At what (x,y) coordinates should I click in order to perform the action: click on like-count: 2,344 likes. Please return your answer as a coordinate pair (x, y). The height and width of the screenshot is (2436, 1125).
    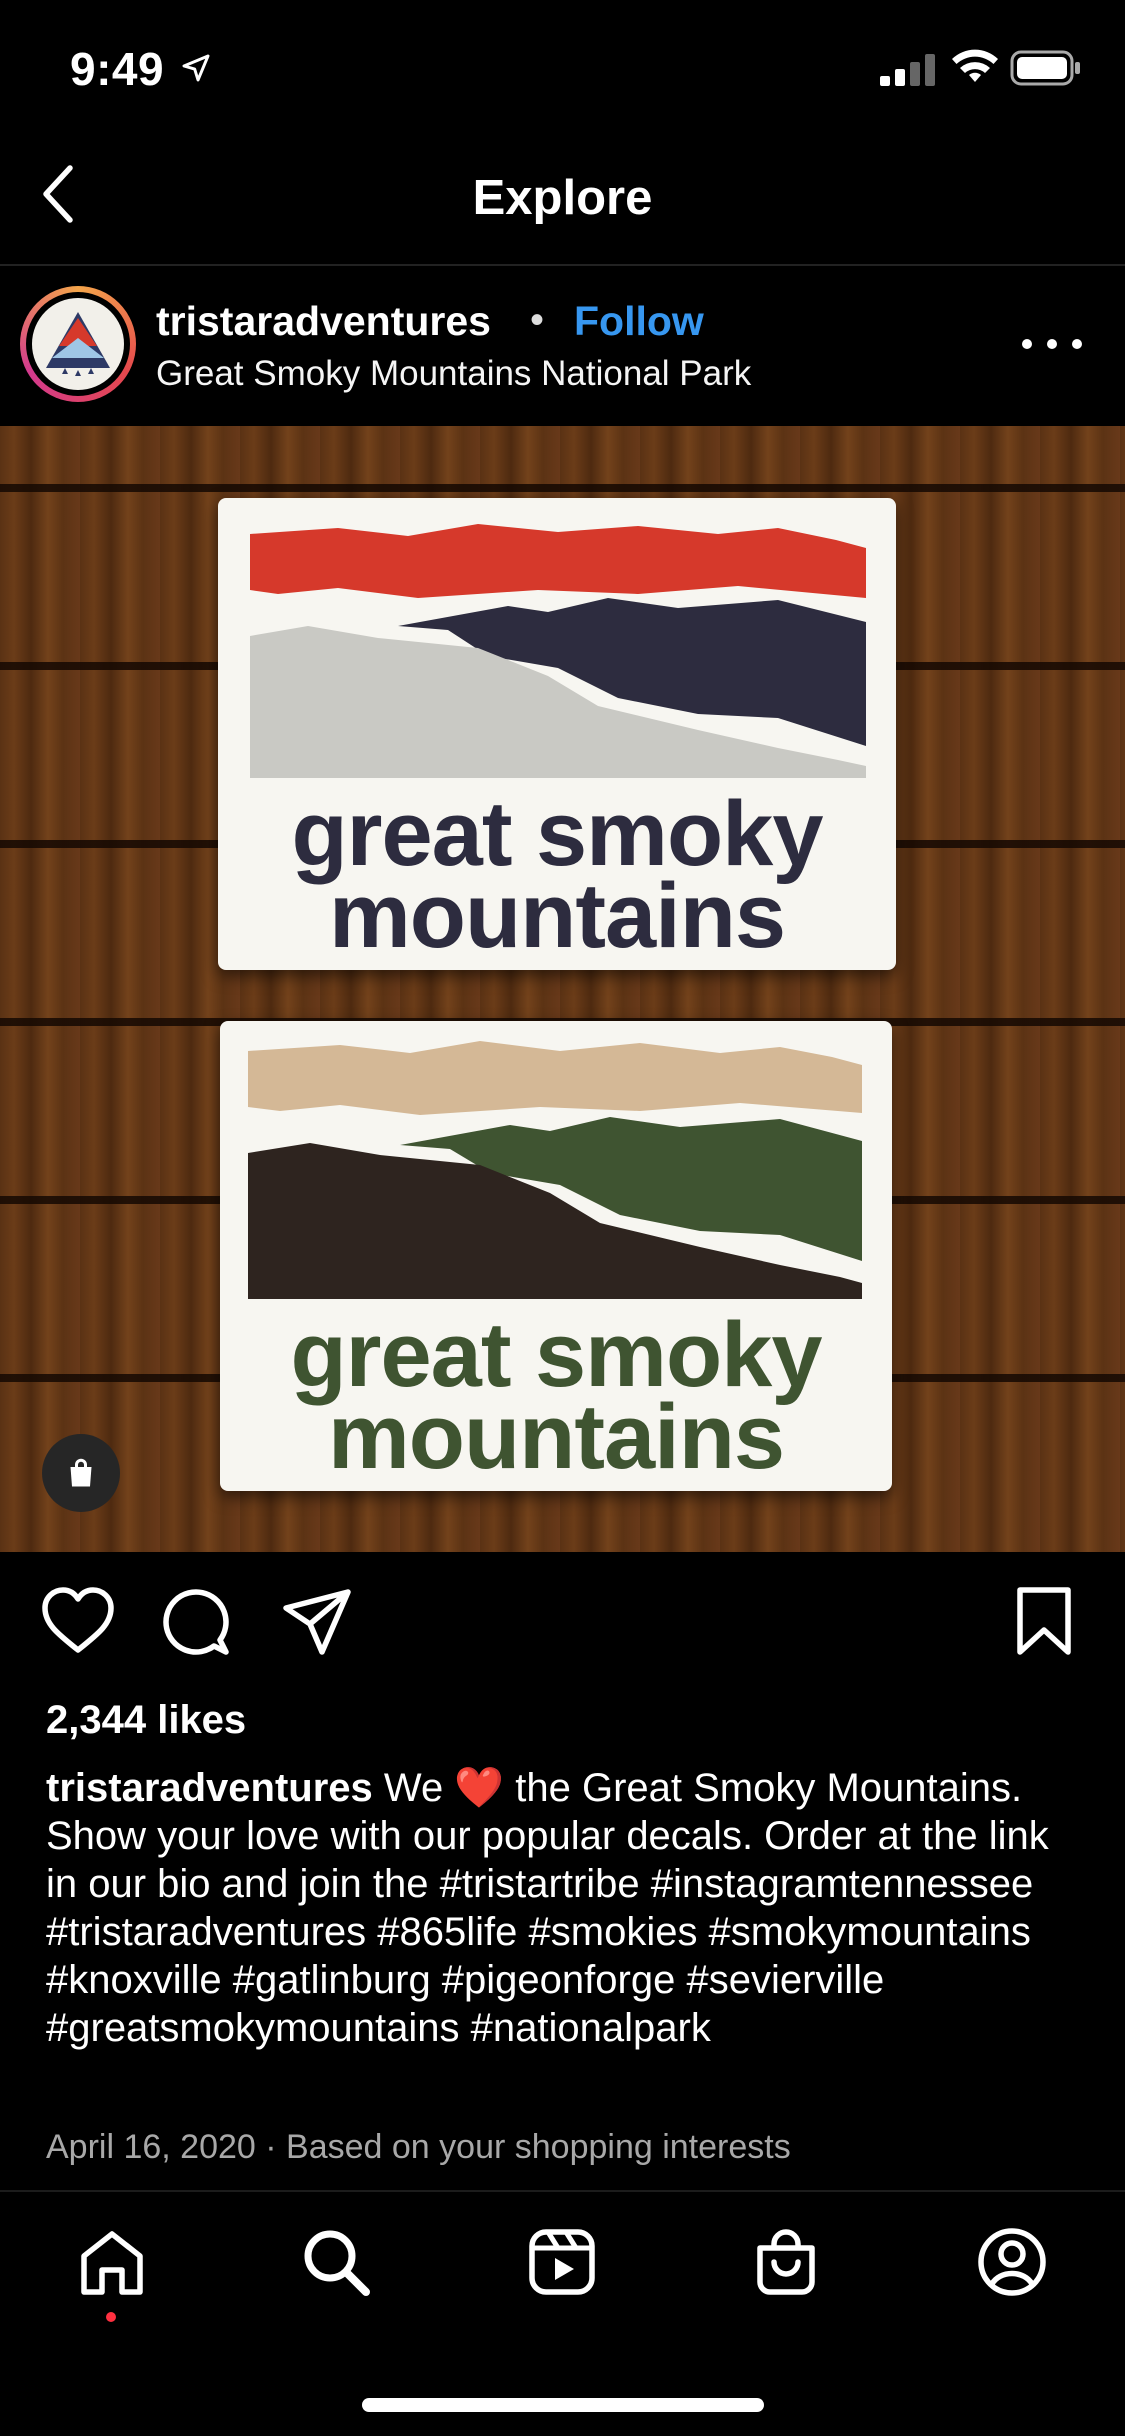
    Looking at the image, I should click on (146, 1720).